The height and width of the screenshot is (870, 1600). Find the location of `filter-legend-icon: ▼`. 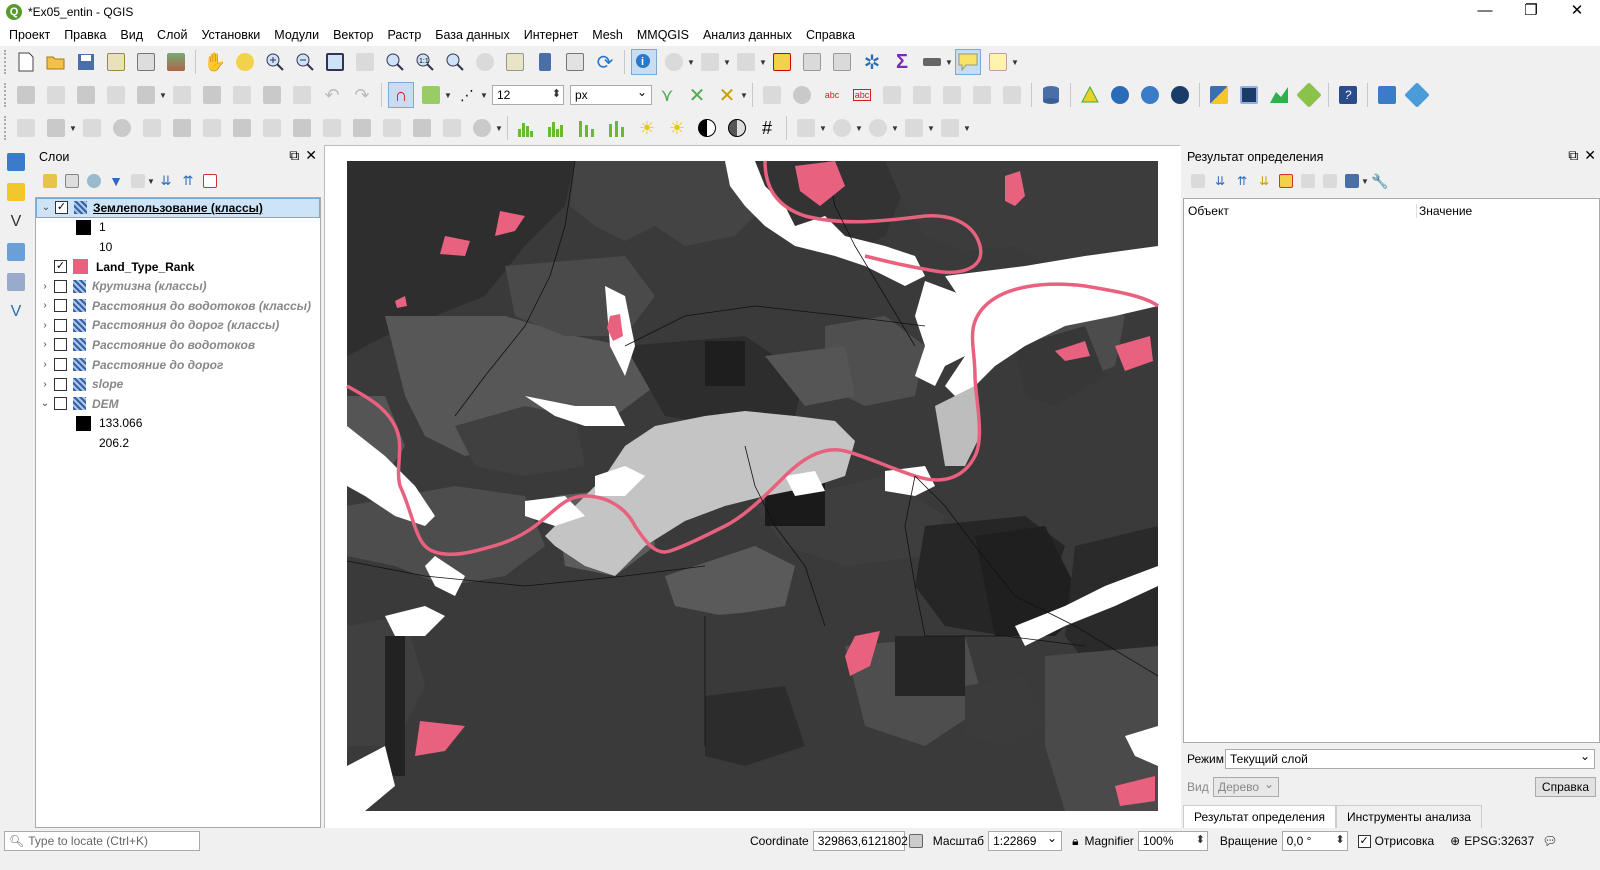

filter-legend-icon: ▼ is located at coordinates (116, 181).